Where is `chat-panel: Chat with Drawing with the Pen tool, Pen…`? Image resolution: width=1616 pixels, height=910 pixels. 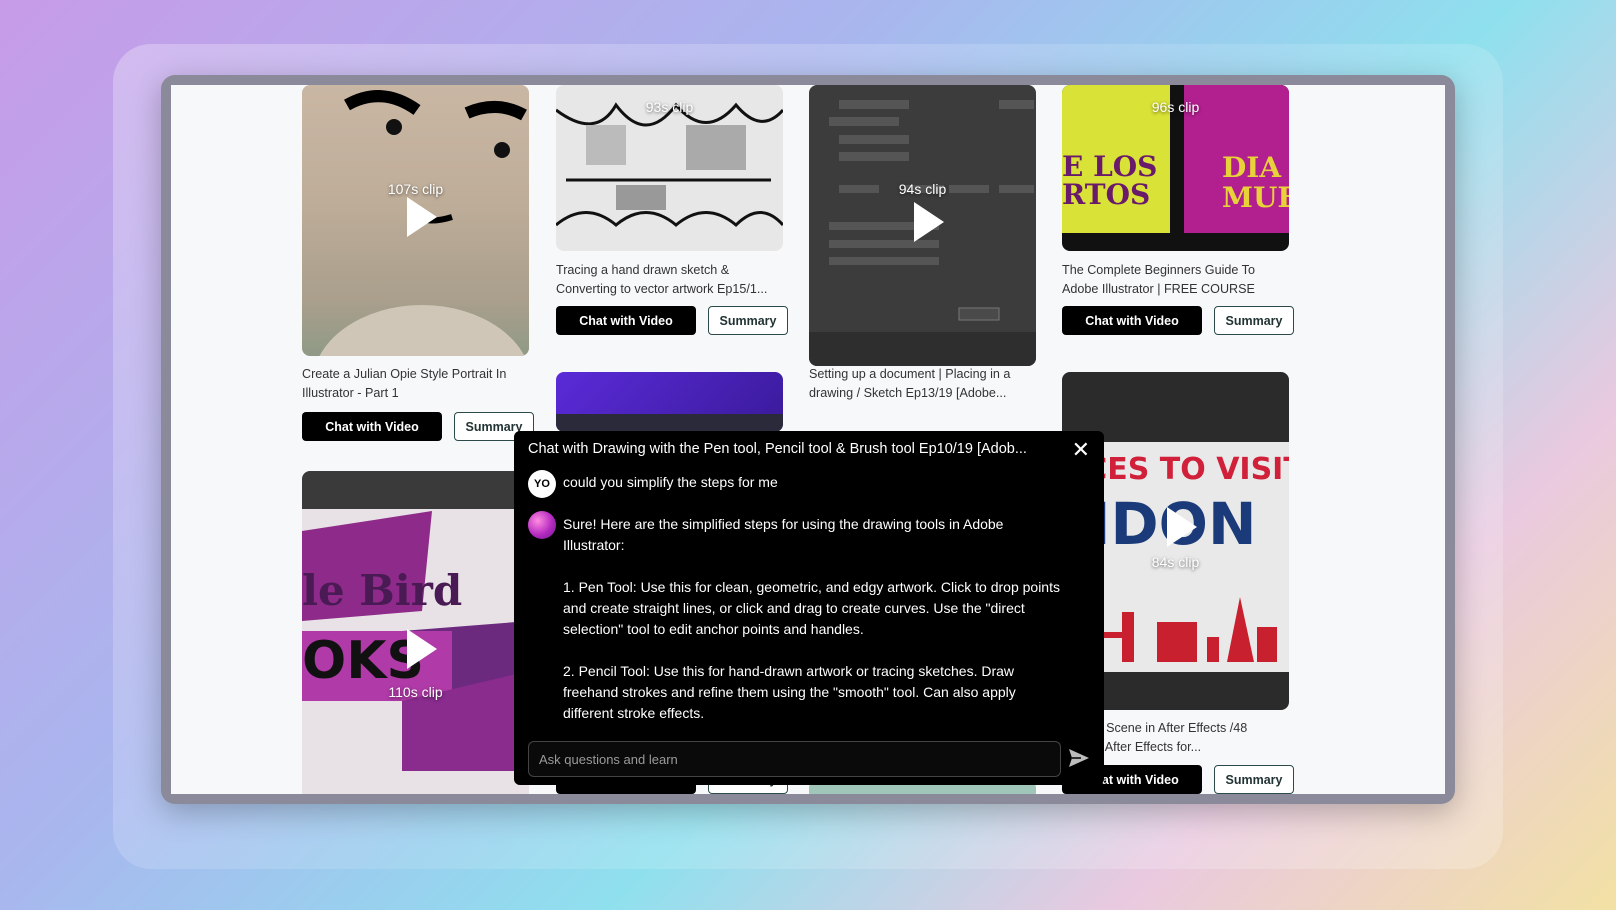 chat-panel: Chat with Drawing with the Pen tool, Pen… is located at coordinates (809, 608).